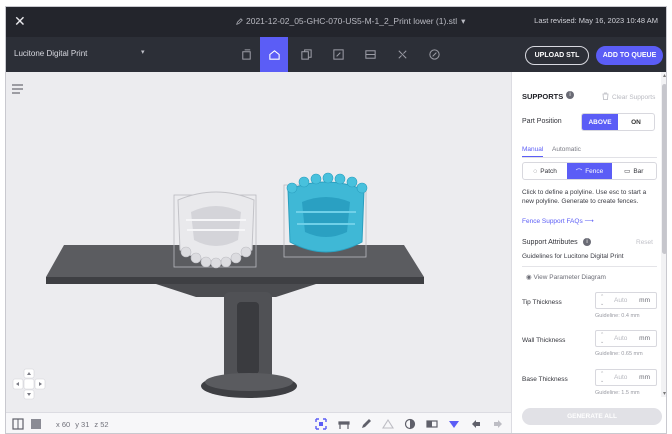  What do you see at coordinates (216, 226) in the screenshot?
I see `lower-arch-inner` at bounding box center [216, 226].